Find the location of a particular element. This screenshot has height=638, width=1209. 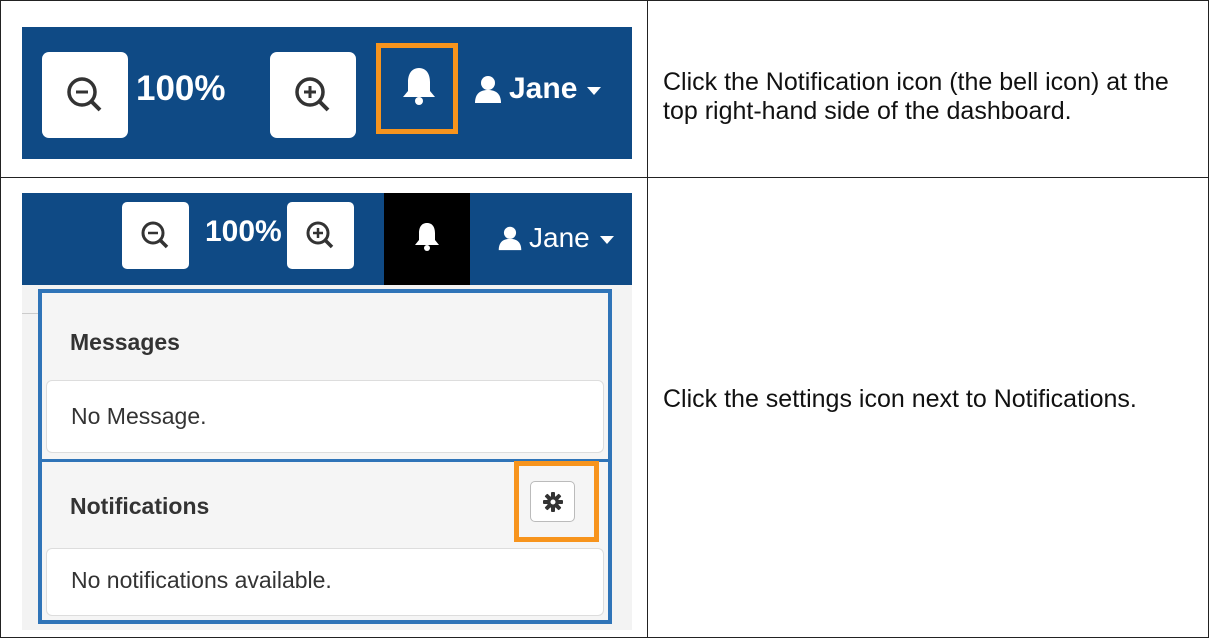

column-divider is located at coordinates (647, 319).